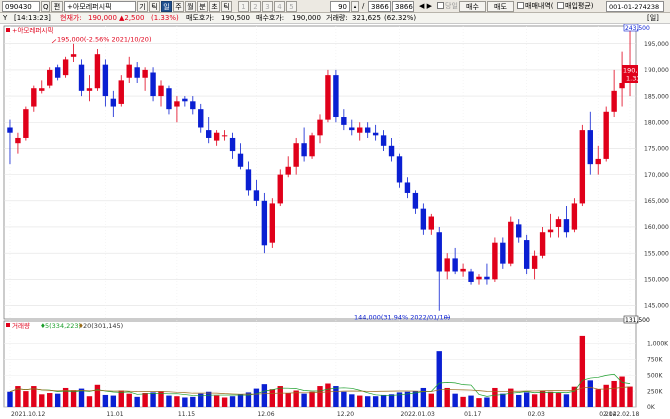 The width and height of the screenshot is (670, 419). Describe the element at coordinates (291, 6) in the screenshot. I see `interval-5-button: 5` at that location.